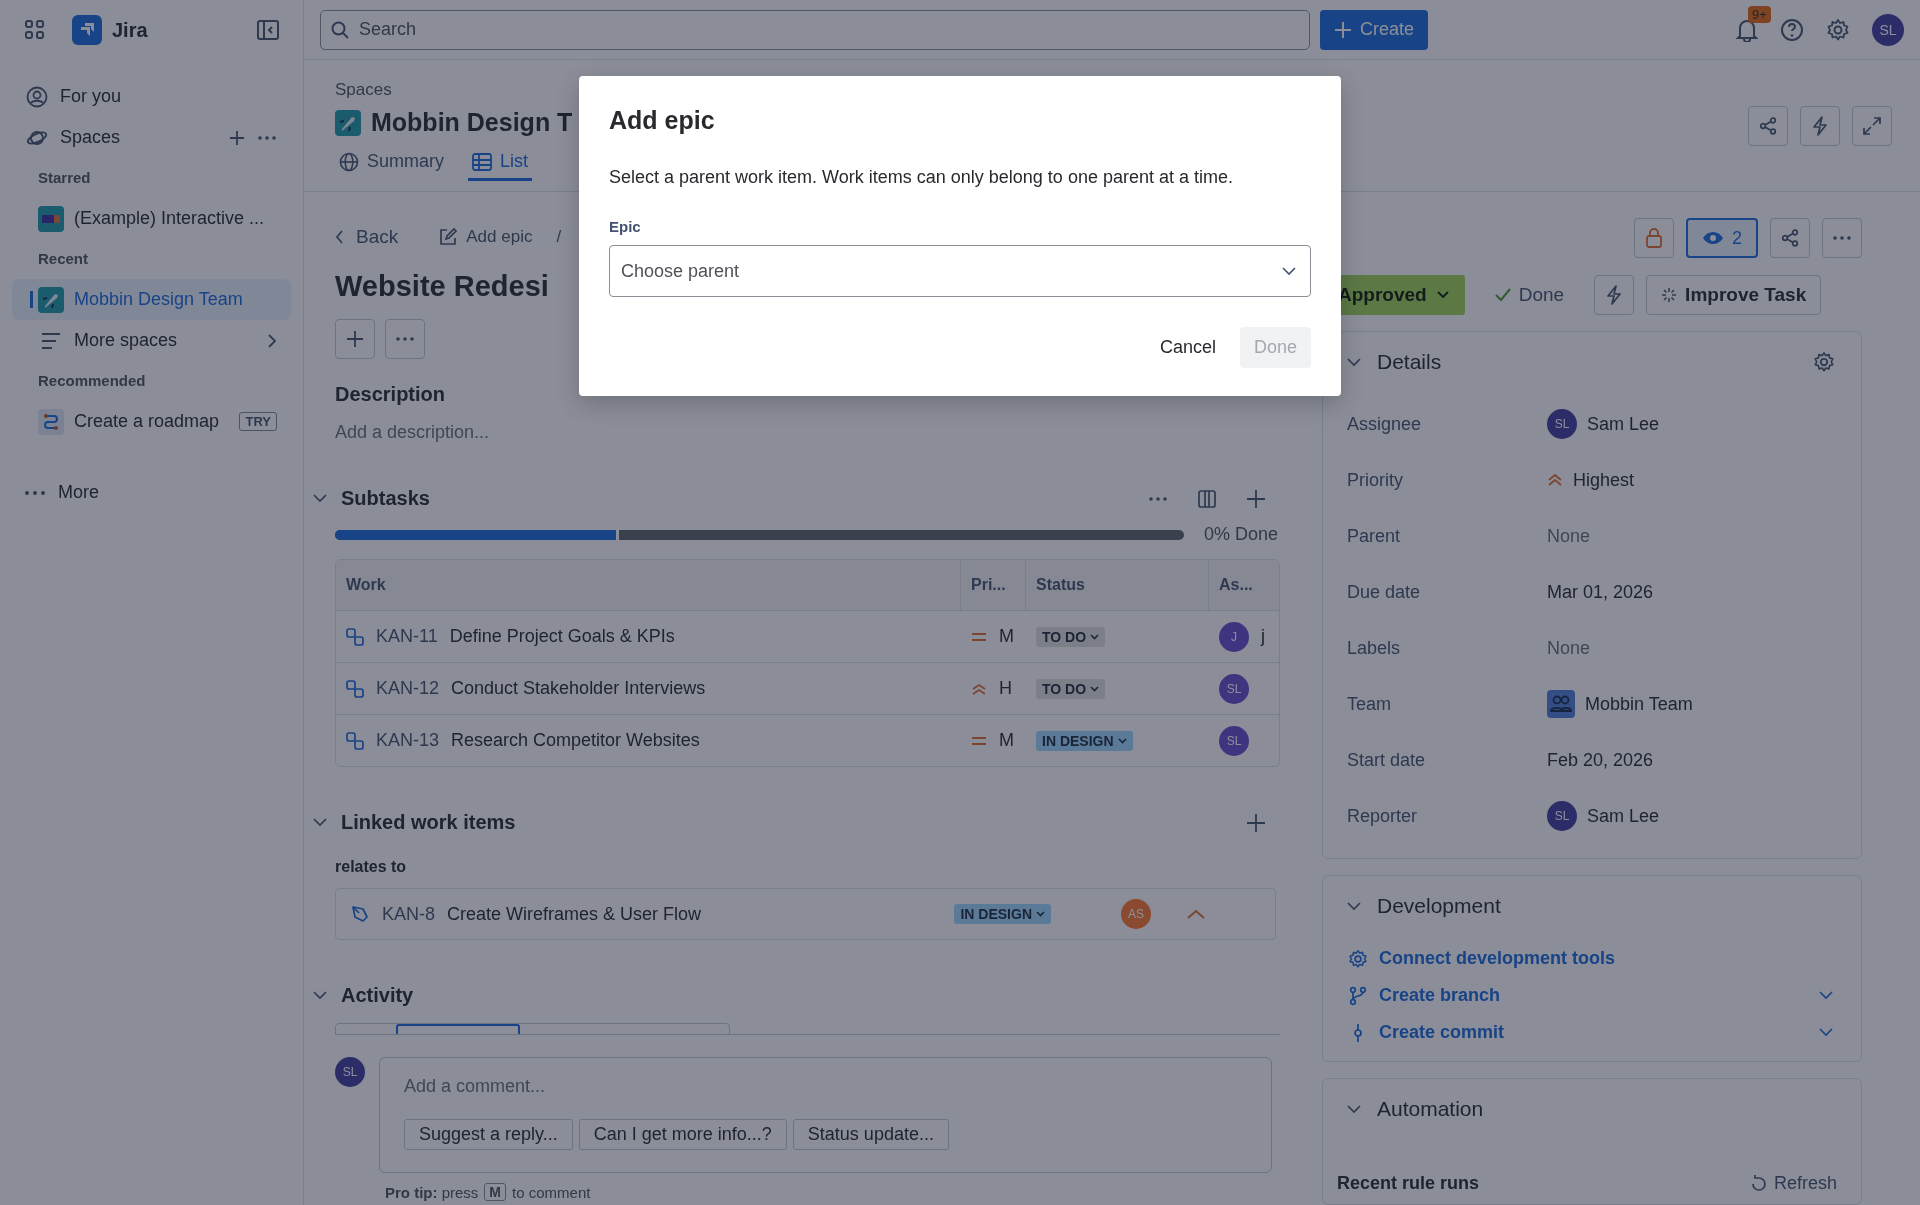 This screenshot has width=1920, height=1205. Describe the element at coordinates (151, 340) in the screenshot. I see `sidebar-item: More spaces` at that location.